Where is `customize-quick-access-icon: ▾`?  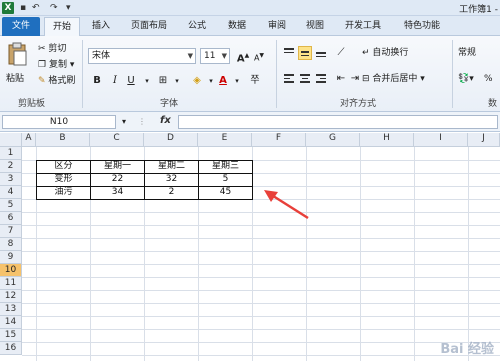 customize-quick-access-icon: ▾ is located at coordinates (68, 8).